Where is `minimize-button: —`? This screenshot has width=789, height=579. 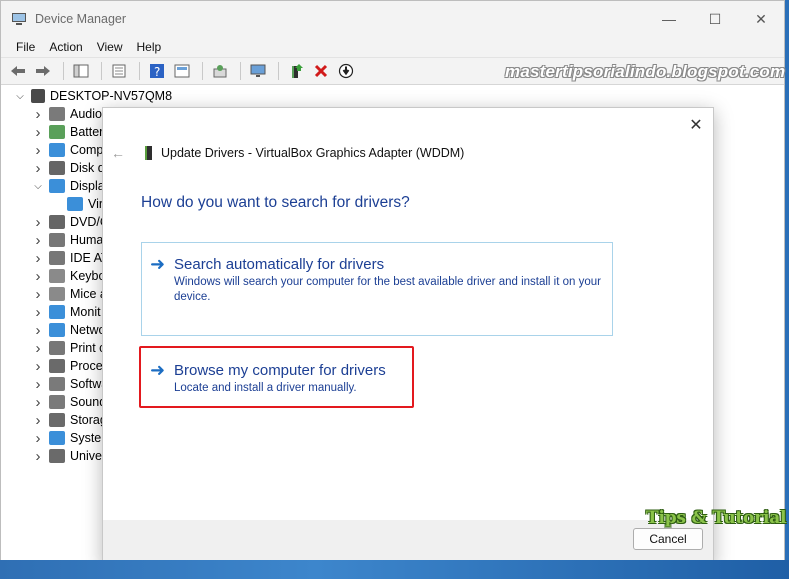
minimize-button: — is located at coordinates (669, 19).